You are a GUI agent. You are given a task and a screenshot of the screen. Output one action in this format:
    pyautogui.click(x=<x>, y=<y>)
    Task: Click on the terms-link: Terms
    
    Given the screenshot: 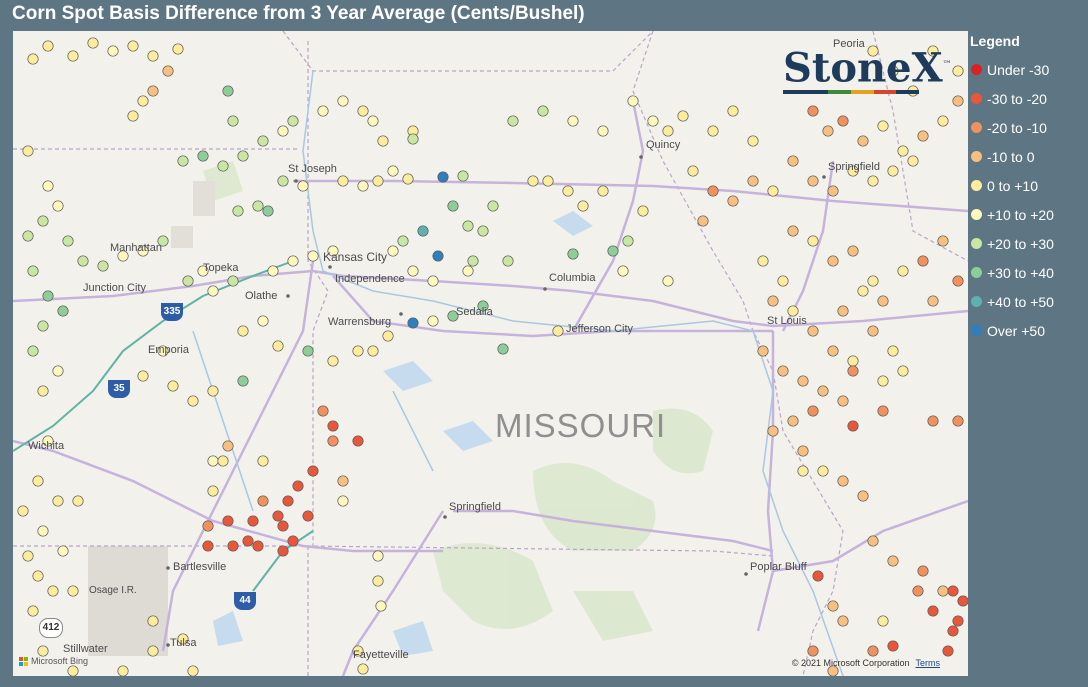 What is the action you would take?
    pyautogui.click(x=928, y=663)
    